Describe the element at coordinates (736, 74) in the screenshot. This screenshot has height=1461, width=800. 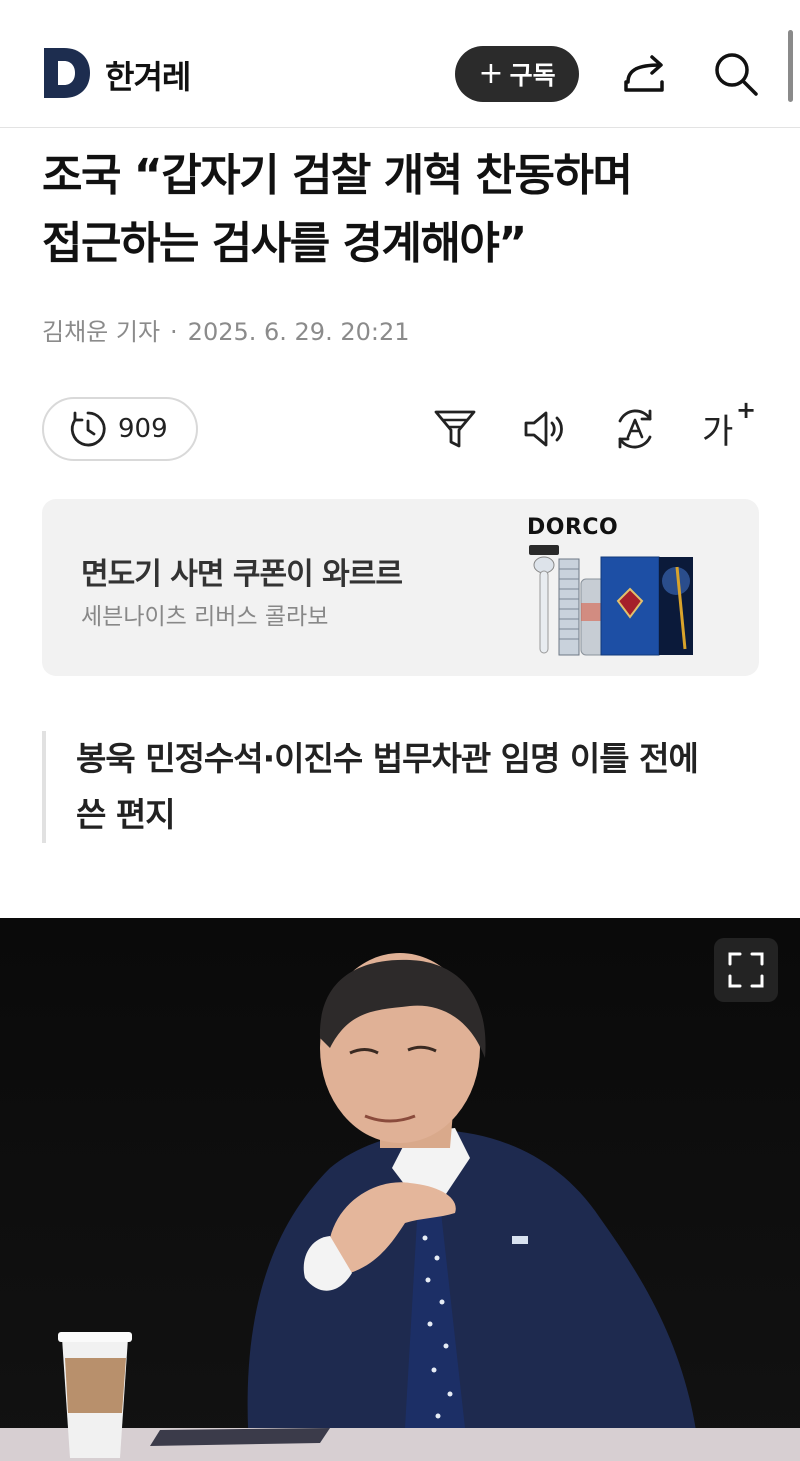
I see `search-icon` at that location.